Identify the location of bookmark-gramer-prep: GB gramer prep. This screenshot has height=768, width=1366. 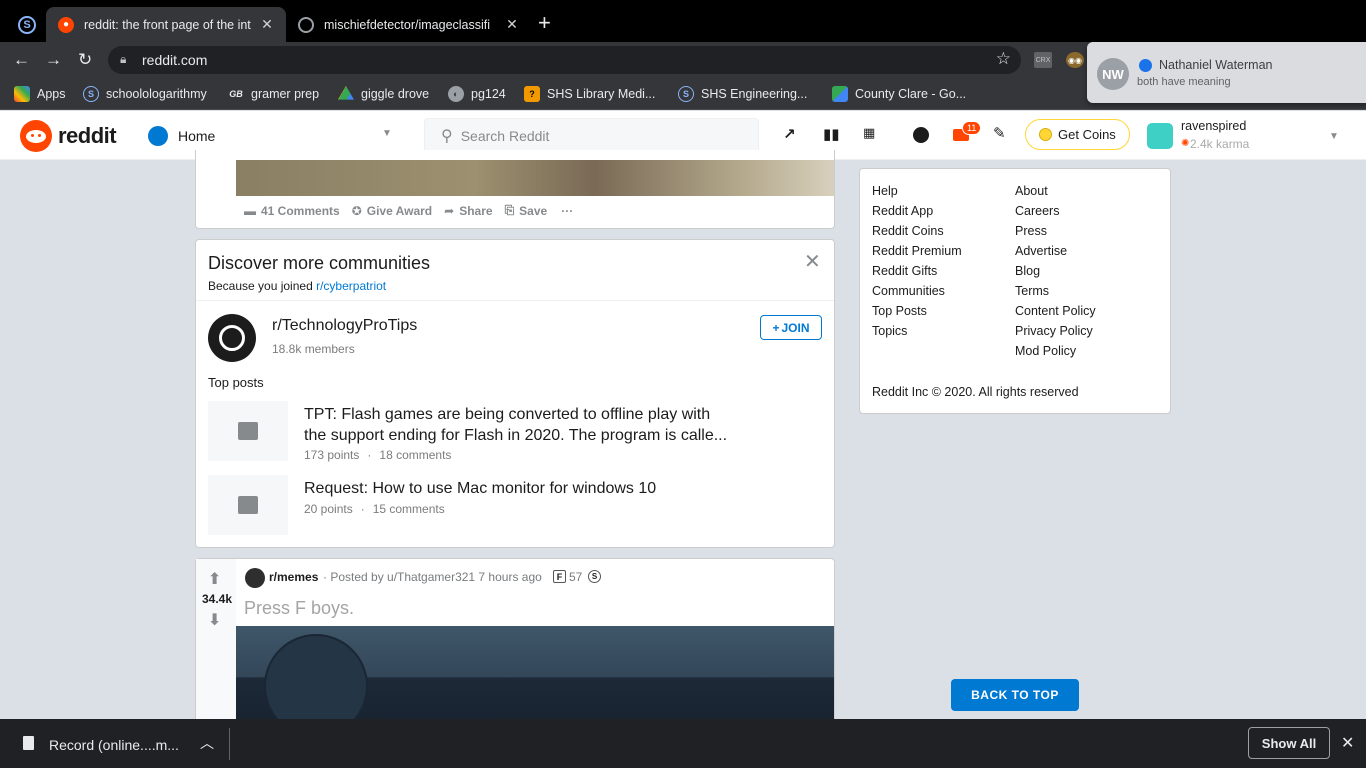
(273, 94).